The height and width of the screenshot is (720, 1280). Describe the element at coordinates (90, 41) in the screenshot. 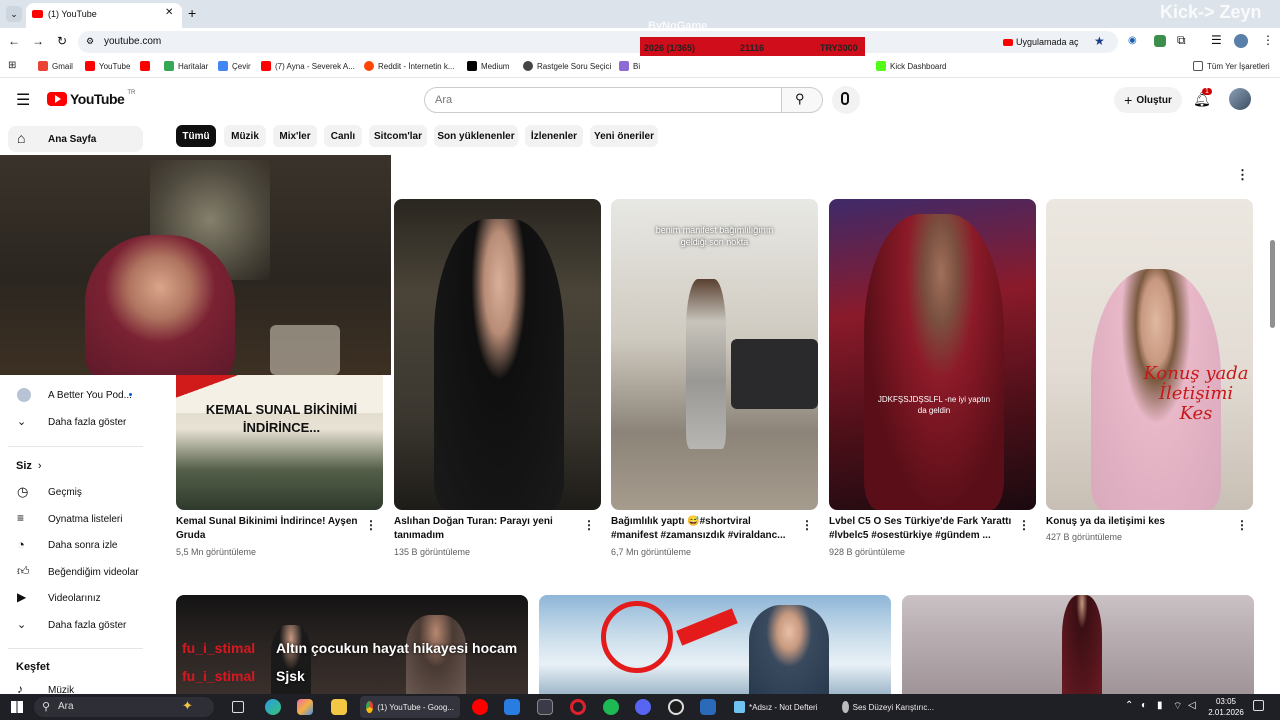

I see `site-info-icon: ⚙` at that location.